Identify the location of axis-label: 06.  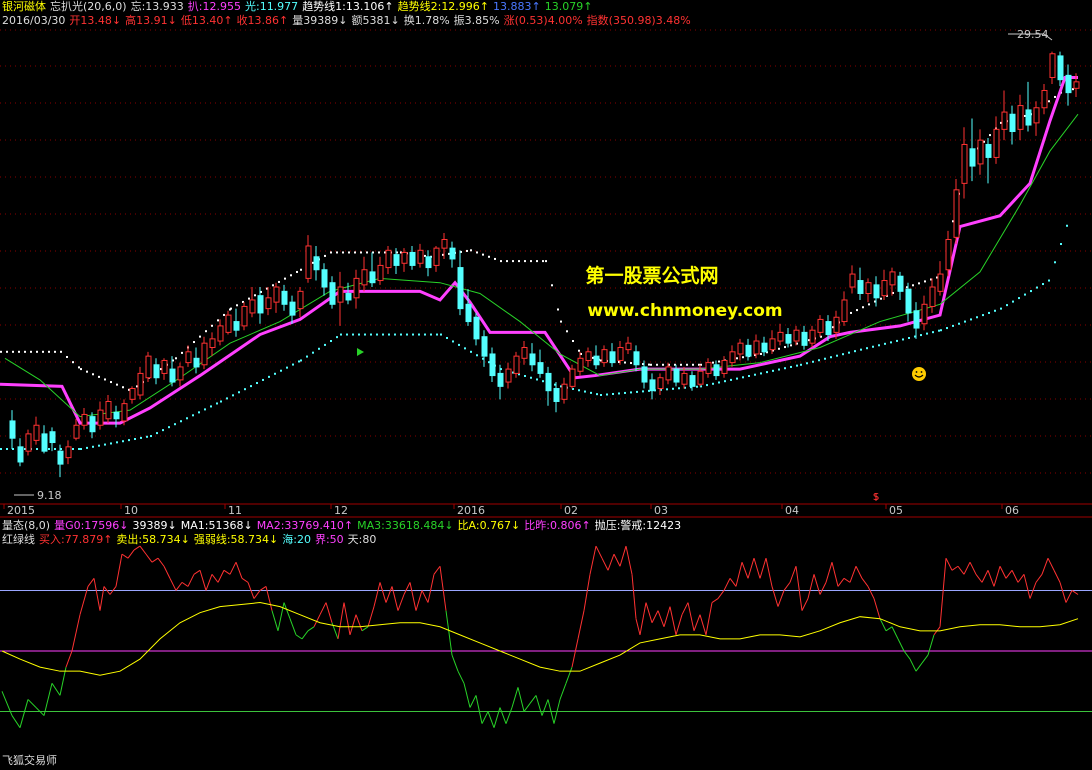
(1012, 510).